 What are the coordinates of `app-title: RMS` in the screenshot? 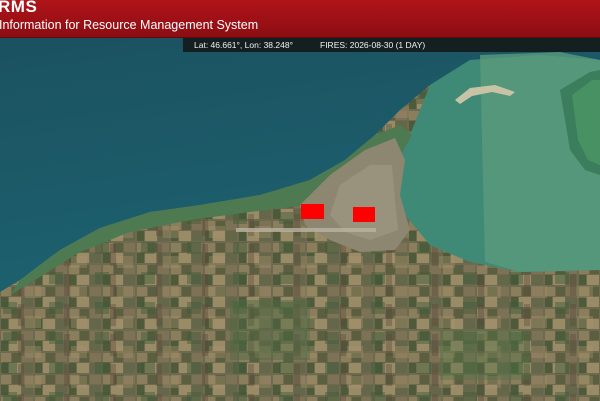 It's located at (19, 8).